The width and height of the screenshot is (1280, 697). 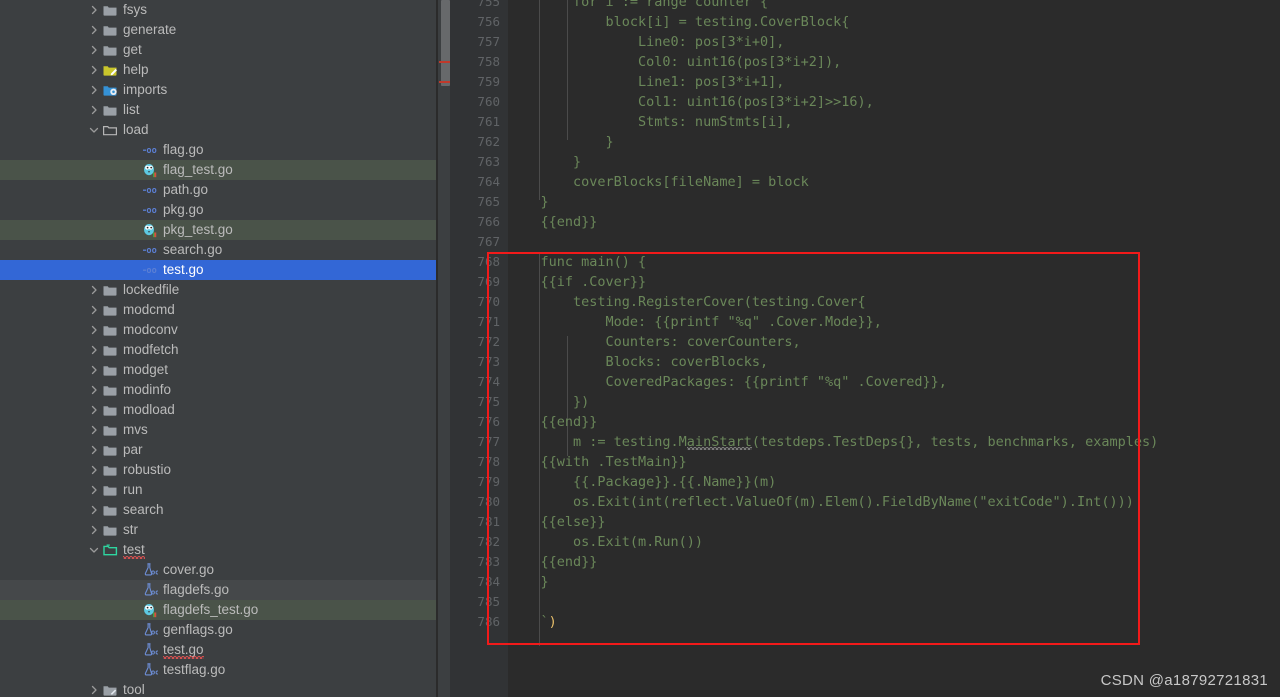 What do you see at coordinates (218, 430) in the screenshot?
I see `tree-folder-row: mvs` at bounding box center [218, 430].